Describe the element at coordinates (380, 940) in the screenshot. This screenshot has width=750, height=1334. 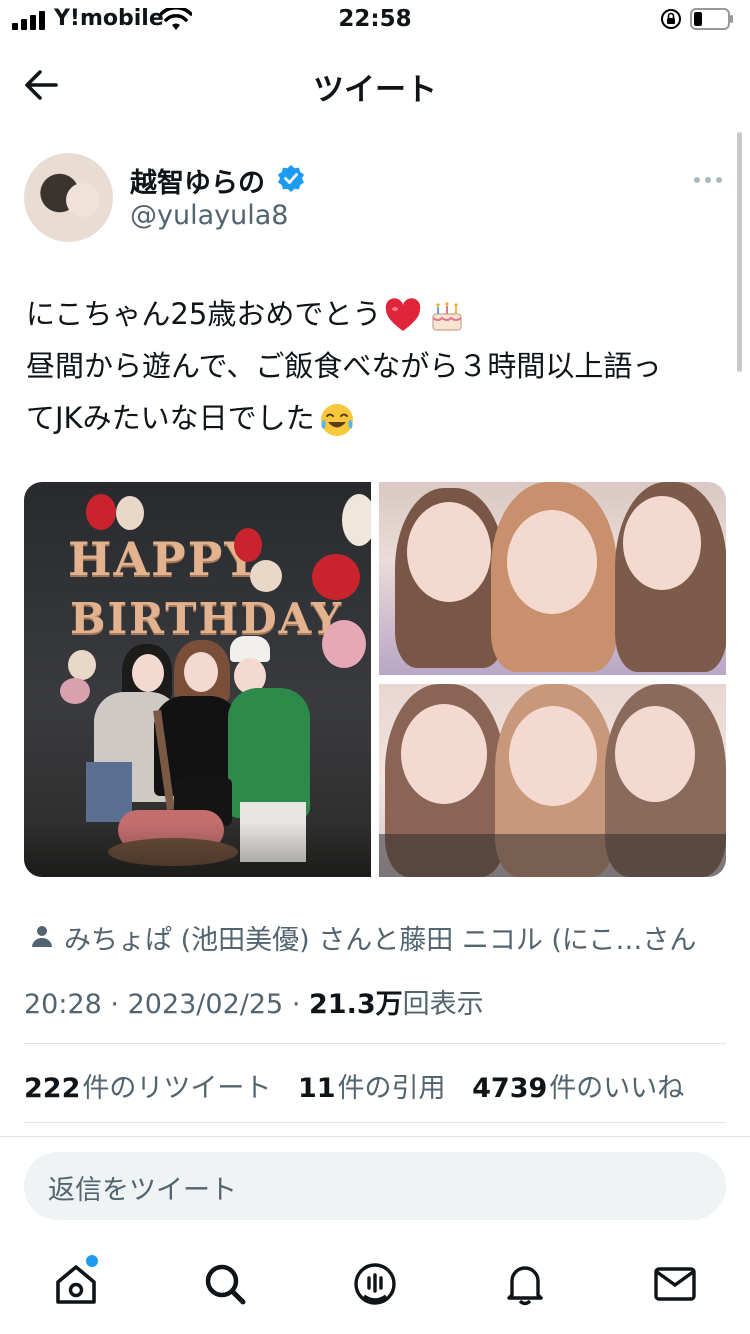
I see `tagged-users-label: みちょぱ (池田美優) さんと藤田 ニコル (にこ…さん` at that location.